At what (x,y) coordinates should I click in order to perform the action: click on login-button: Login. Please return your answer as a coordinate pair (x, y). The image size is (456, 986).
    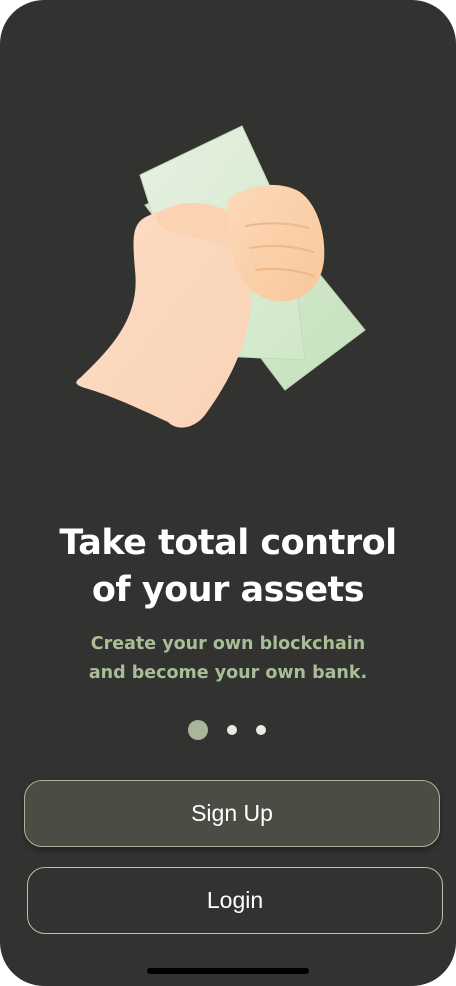
    Looking at the image, I should click on (235, 900).